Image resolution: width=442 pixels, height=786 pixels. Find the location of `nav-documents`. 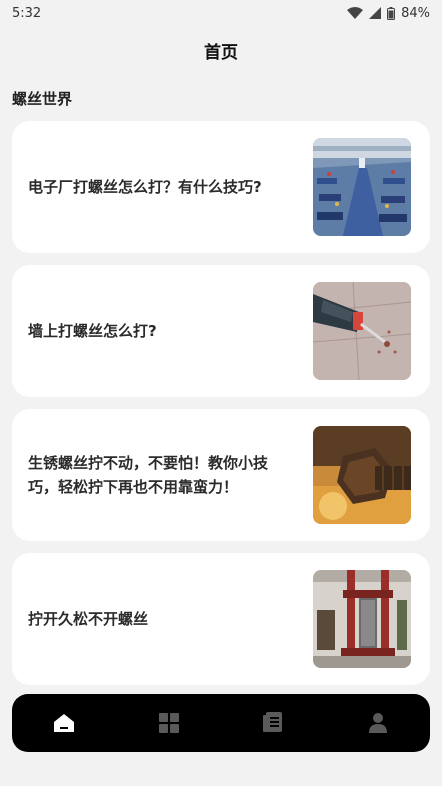

nav-documents is located at coordinates (273, 723).